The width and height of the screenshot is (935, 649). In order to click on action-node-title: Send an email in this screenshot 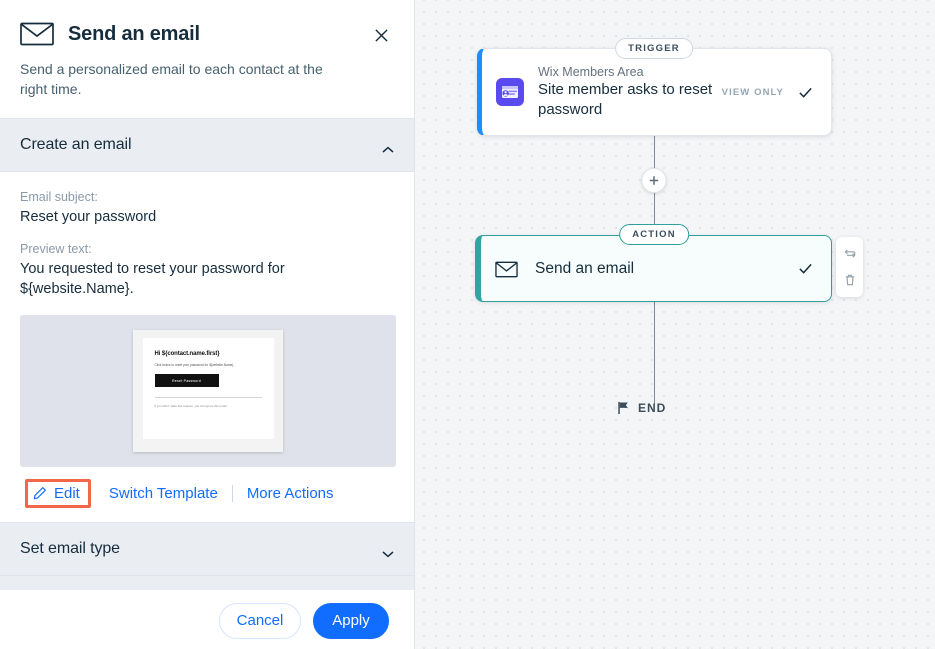, I will do `click(585, 268)`.